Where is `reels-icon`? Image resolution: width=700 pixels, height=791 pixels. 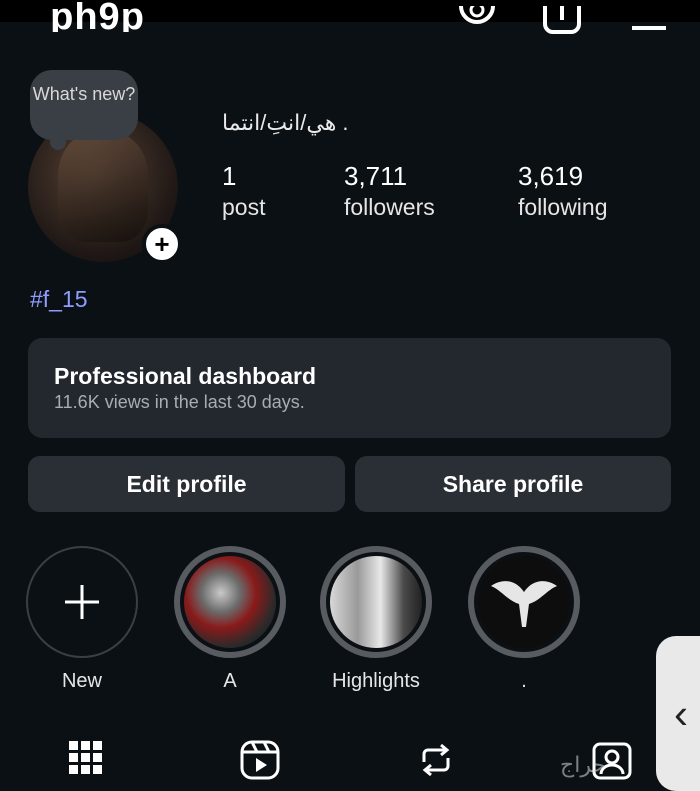 reels-icon is located at coordinates (260, 760).